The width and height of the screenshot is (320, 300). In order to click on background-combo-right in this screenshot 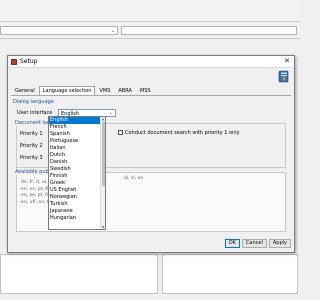, I will do `click(209, 30)`.